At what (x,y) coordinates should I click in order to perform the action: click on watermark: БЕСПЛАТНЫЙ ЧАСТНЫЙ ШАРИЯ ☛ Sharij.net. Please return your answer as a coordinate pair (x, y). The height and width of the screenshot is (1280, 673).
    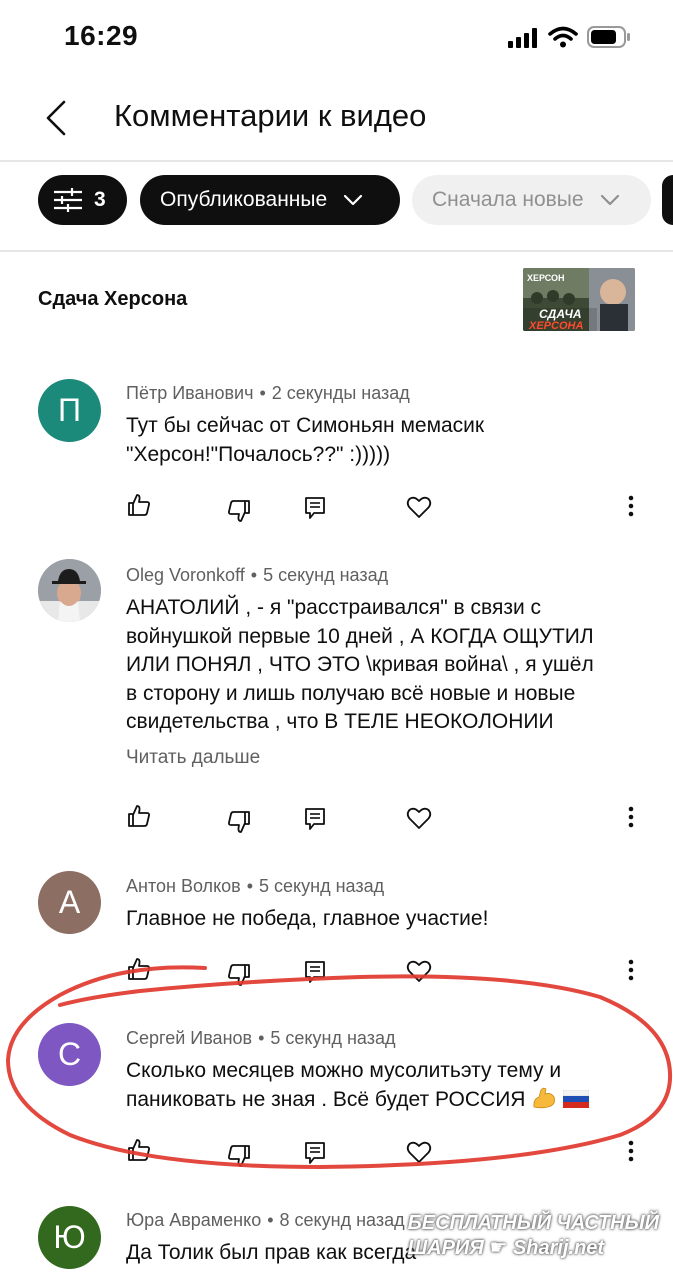
    Looking at the image, I should click on (533, 1236).